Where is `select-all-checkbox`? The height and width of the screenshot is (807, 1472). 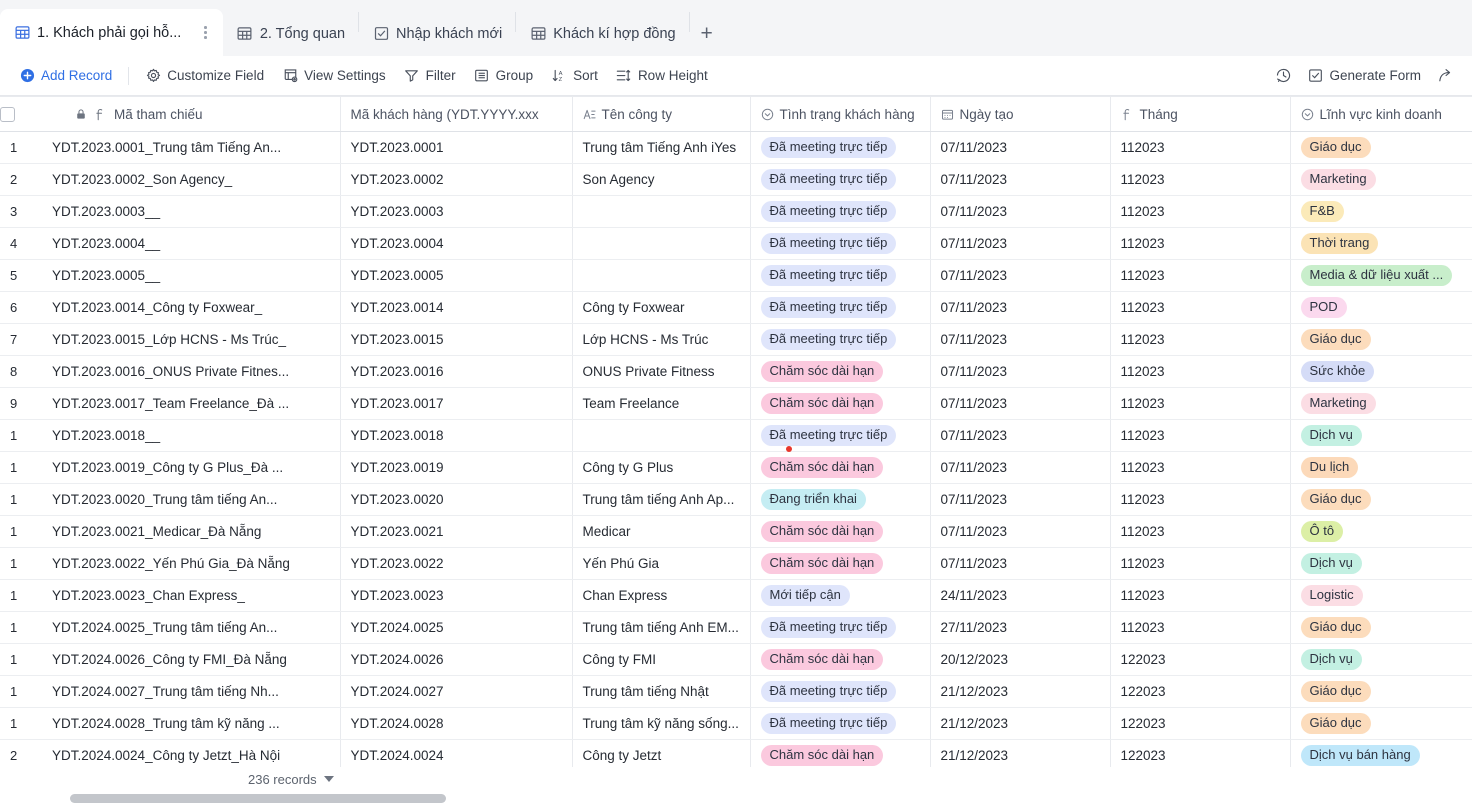
select-all-checkbox is located at coordinates (7, 114).